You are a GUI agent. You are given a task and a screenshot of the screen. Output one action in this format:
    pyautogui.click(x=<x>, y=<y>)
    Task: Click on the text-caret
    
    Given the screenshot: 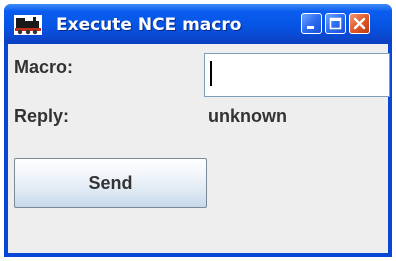 What is the action you would take?
    pyautogui.click(x=211, y=73)
    